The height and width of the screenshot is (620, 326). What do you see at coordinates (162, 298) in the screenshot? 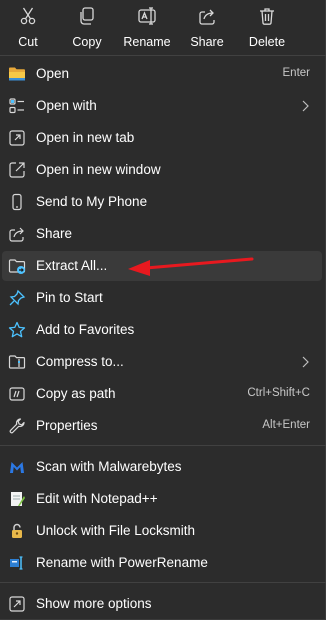
I see `menu-item-pin-to-start: Pin to Start` at bounding box center [162, 298].